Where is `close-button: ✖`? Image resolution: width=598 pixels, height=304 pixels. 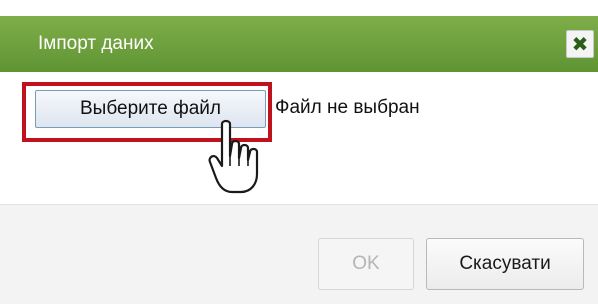 close-button: ✖ is located at coordinates (580, 44).